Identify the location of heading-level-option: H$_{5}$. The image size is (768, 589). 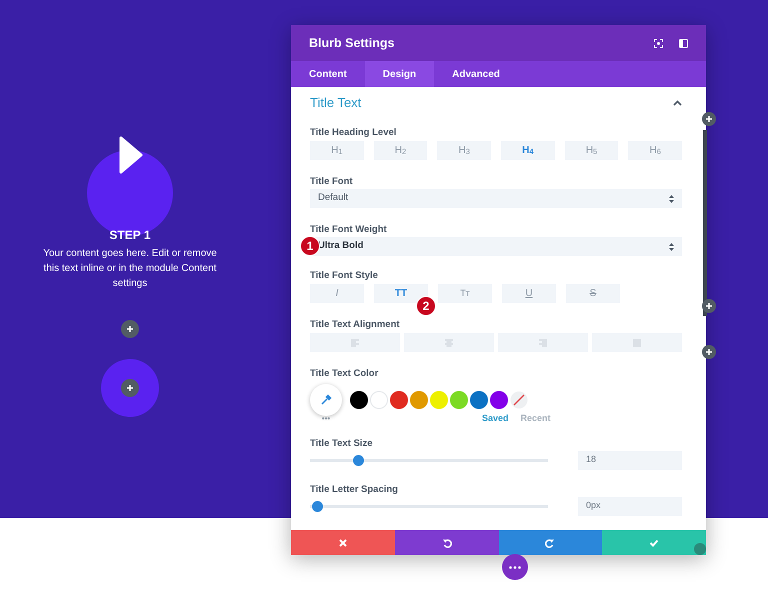
(591, 150).